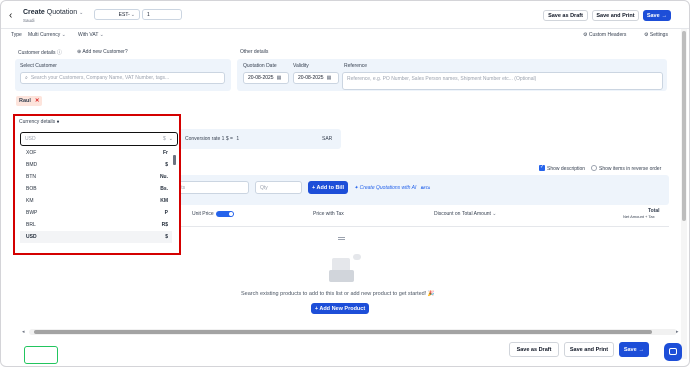 The width and height of the screenshot is (690, 367). What do you see at coordinates (388, 188) in the screenshot?
I see `ai-link-label: Create Quotations with AI` at bounding box center [388, 188].